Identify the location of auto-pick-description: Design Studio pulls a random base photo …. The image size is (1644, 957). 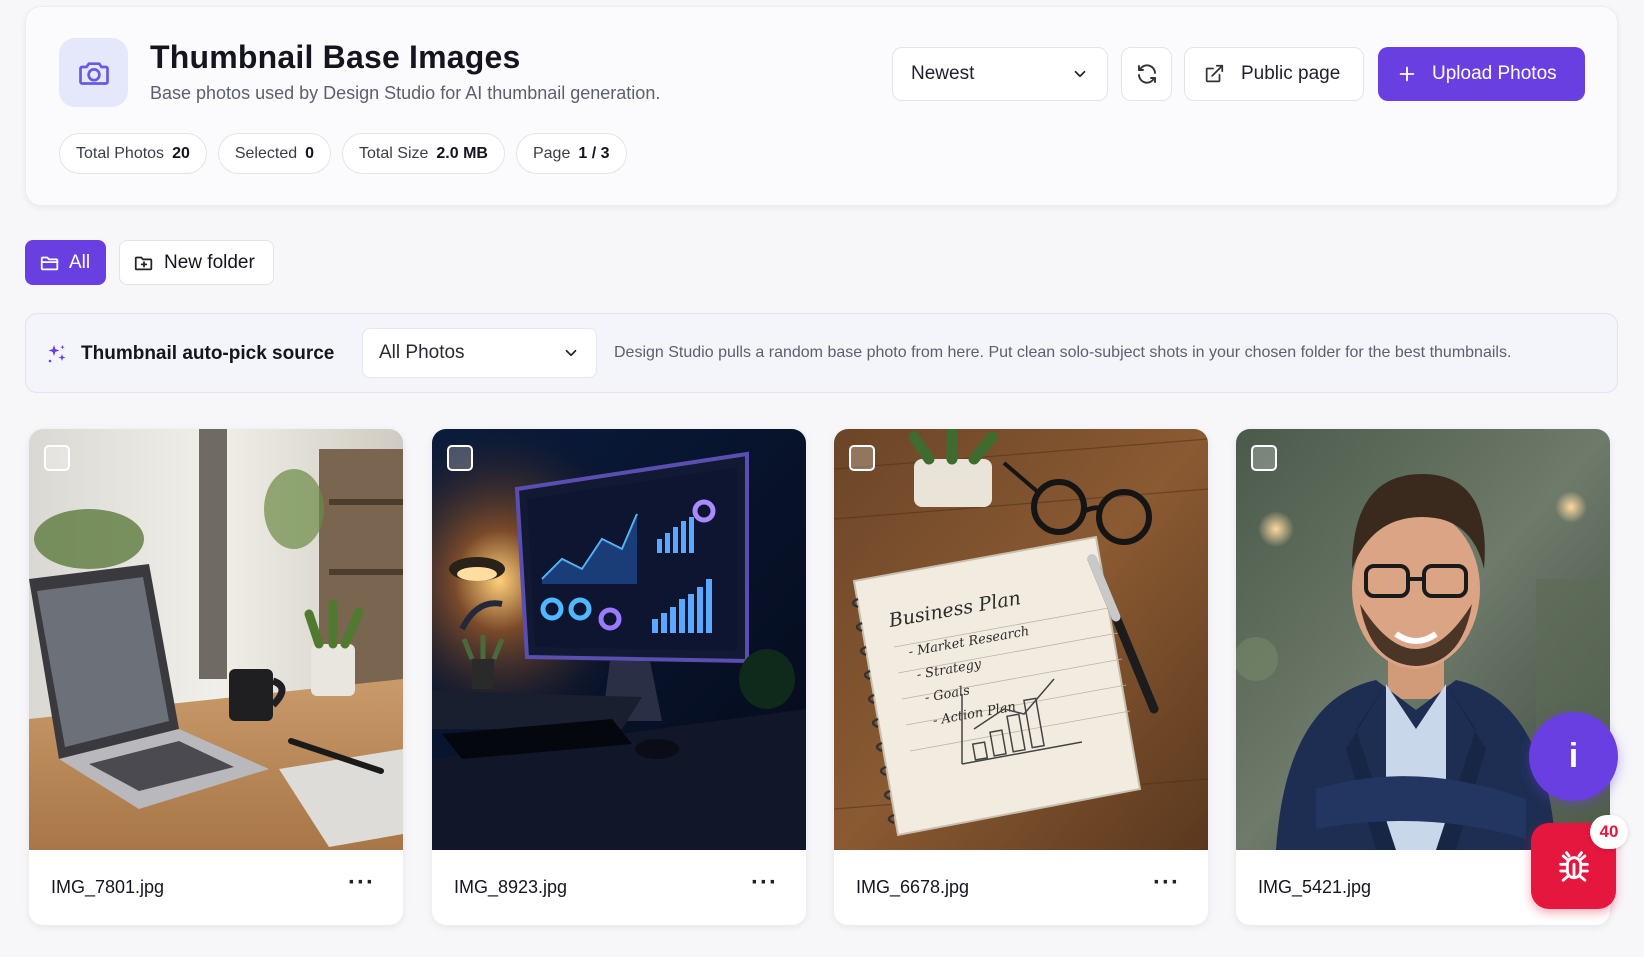
(1063, 352).